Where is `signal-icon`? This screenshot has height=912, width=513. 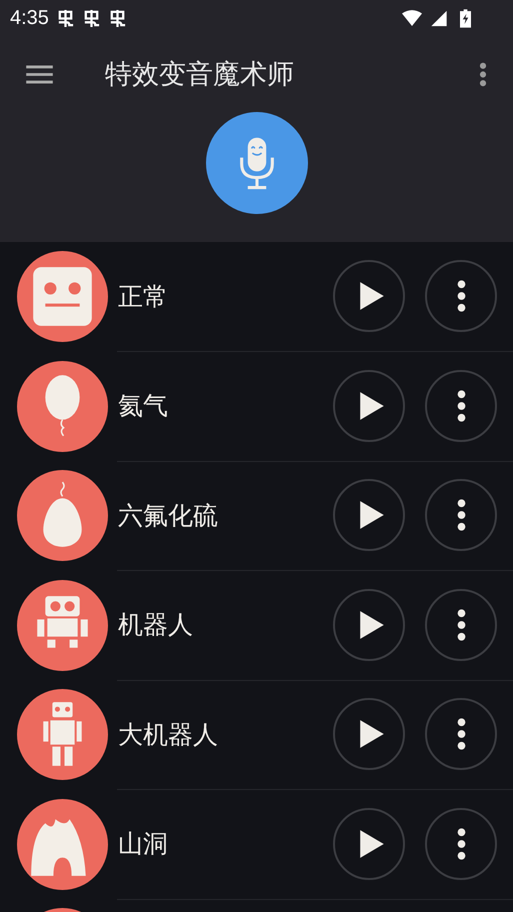
signal-icon is located at coordinates (439, 18).